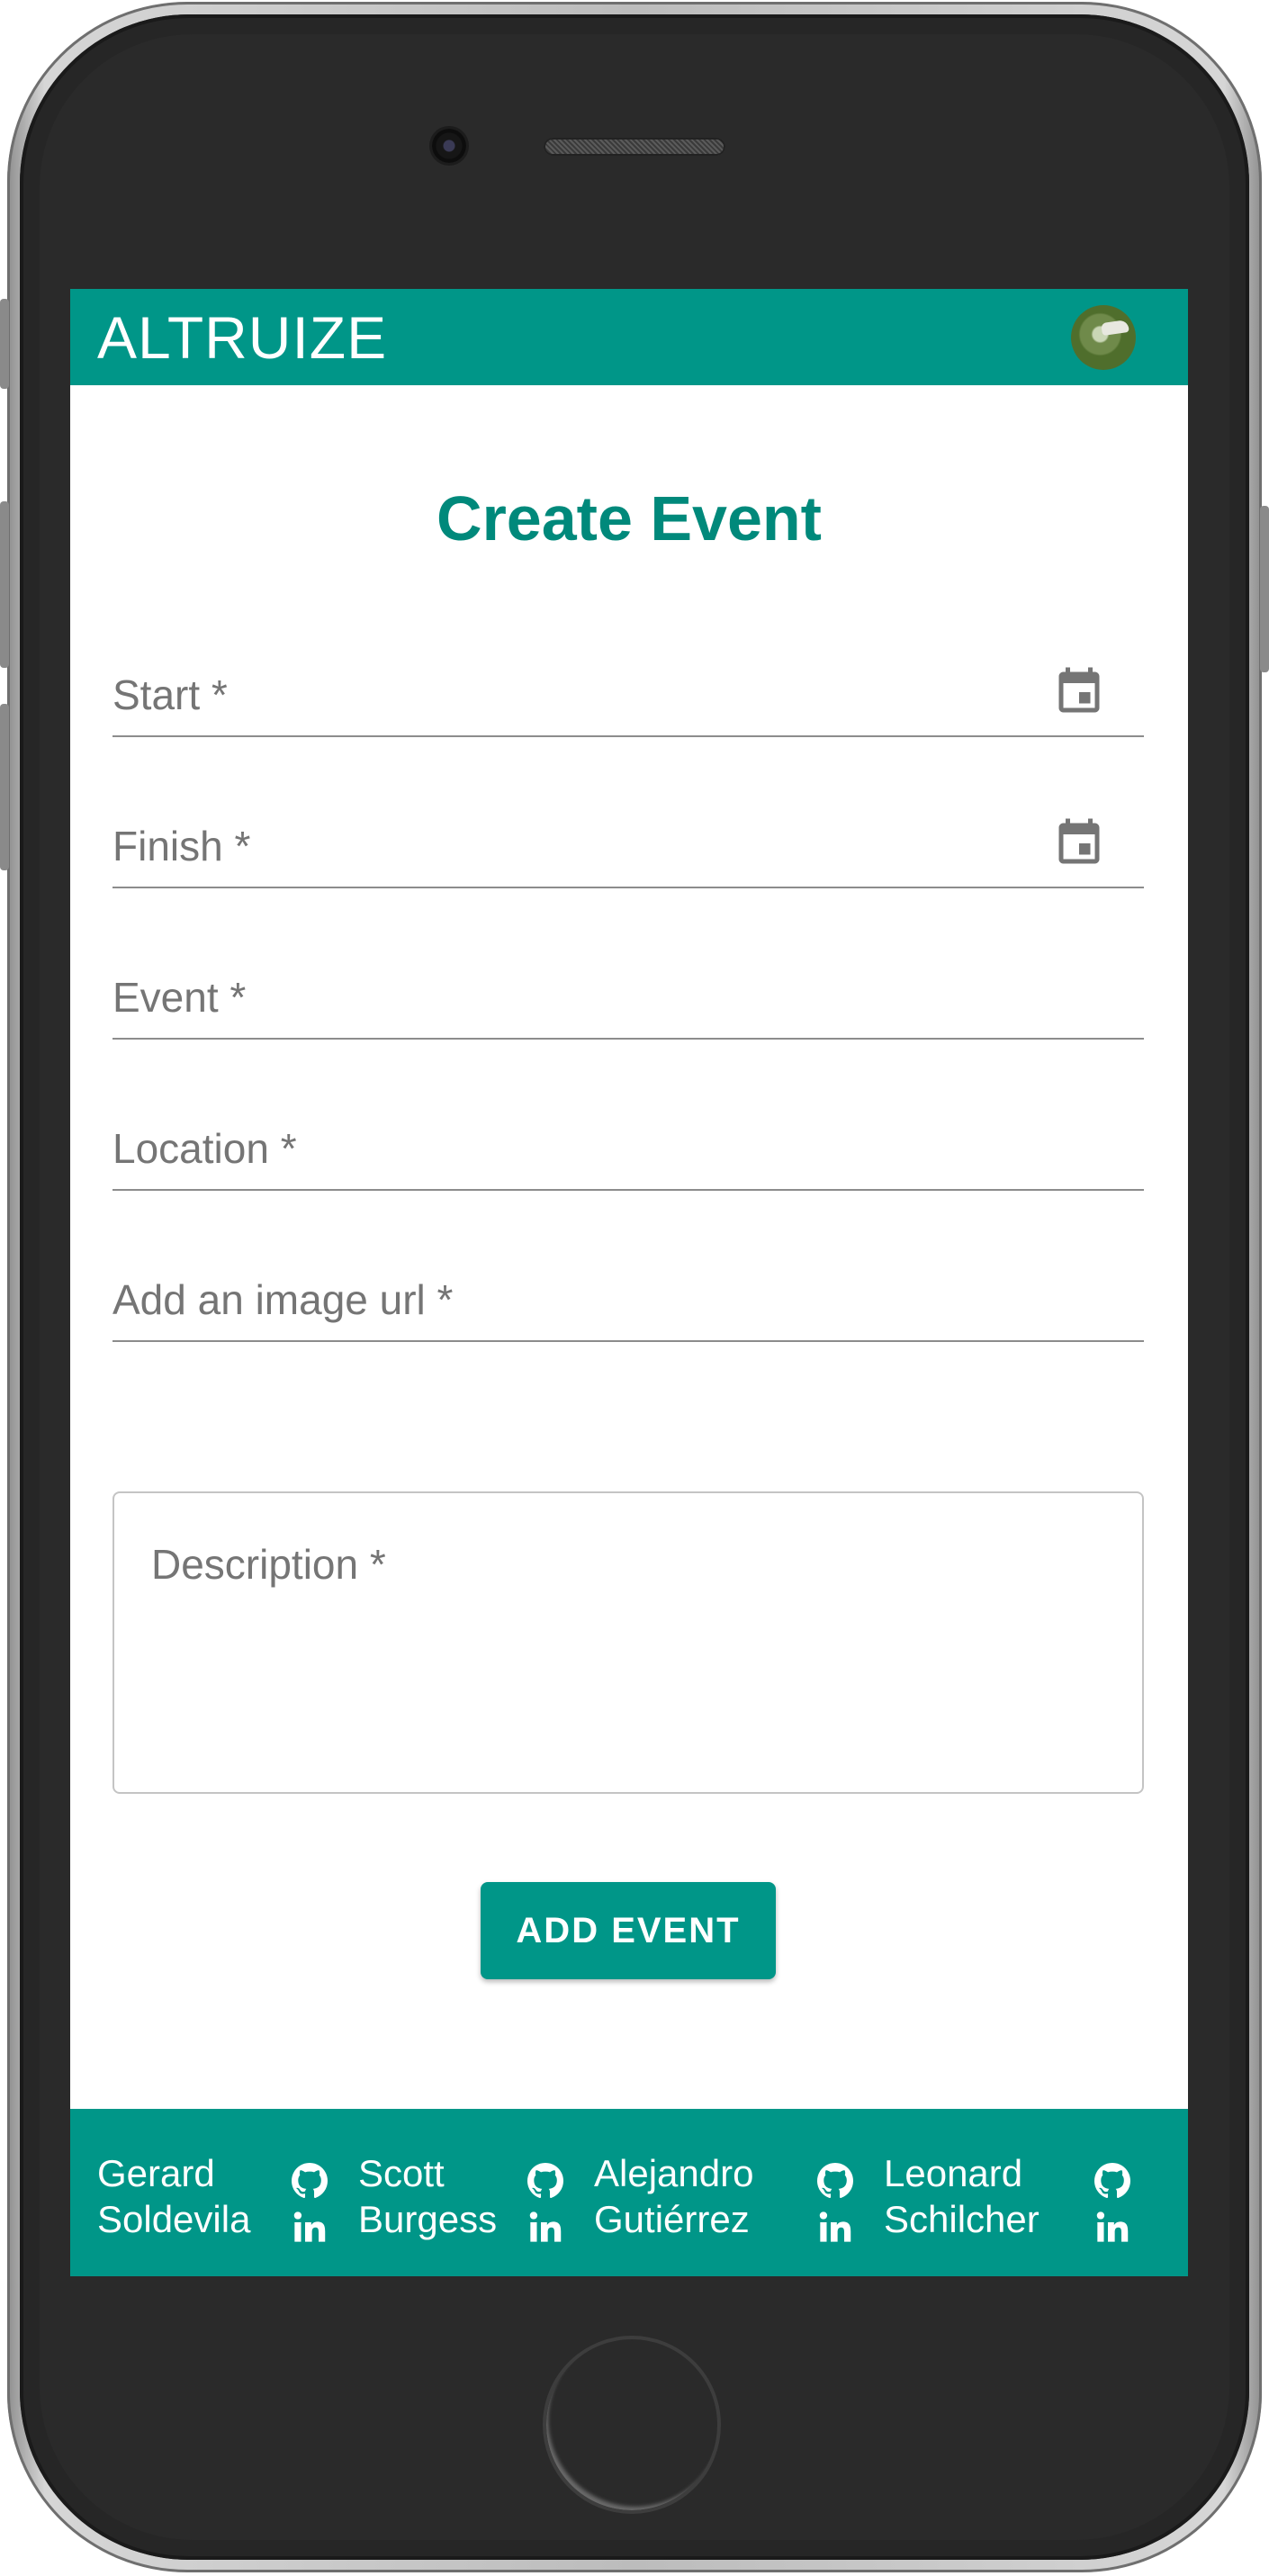 The height and width of the screenshot is (2576, 1269). I want to click on image-url-label: Add an image url *, so click(283, 1299).